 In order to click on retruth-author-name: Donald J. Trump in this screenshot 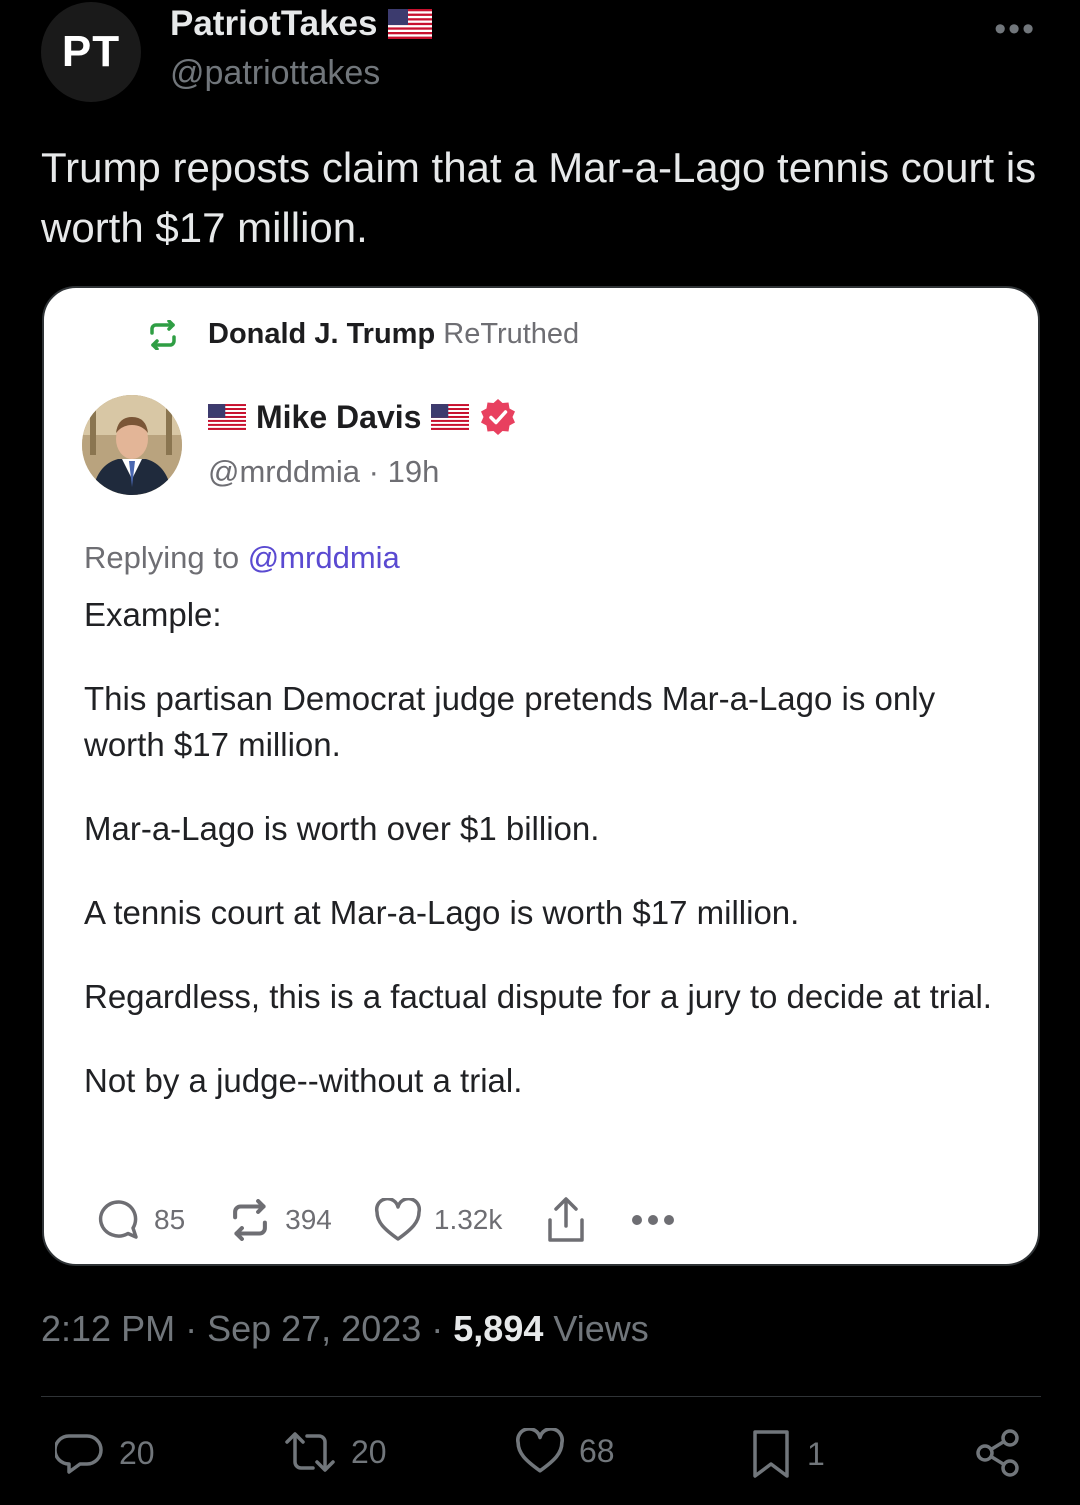, I will do `click(321, 334)`.